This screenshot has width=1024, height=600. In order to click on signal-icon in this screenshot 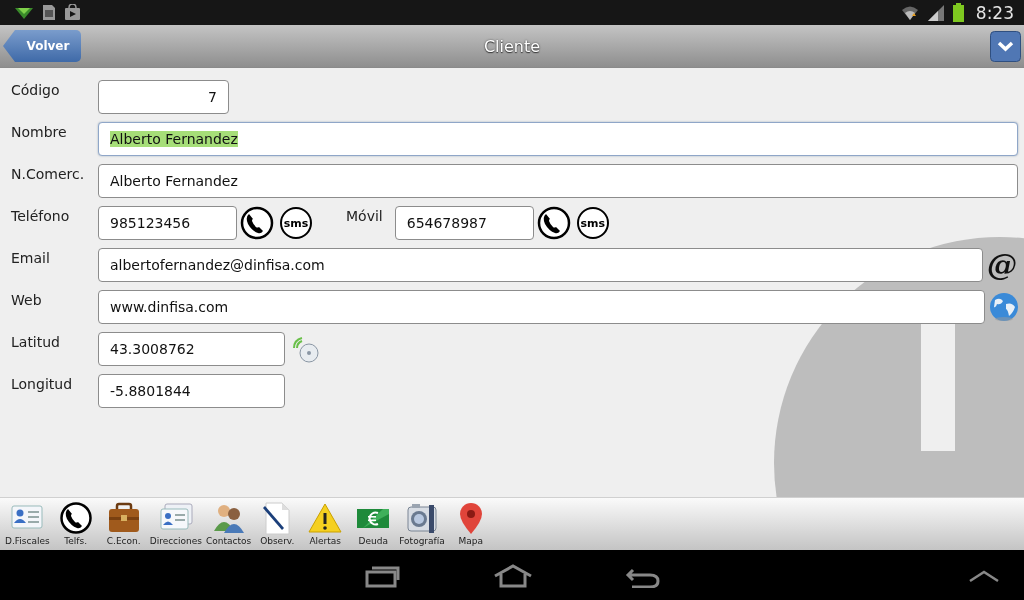, I will do `click(935, 12)`.